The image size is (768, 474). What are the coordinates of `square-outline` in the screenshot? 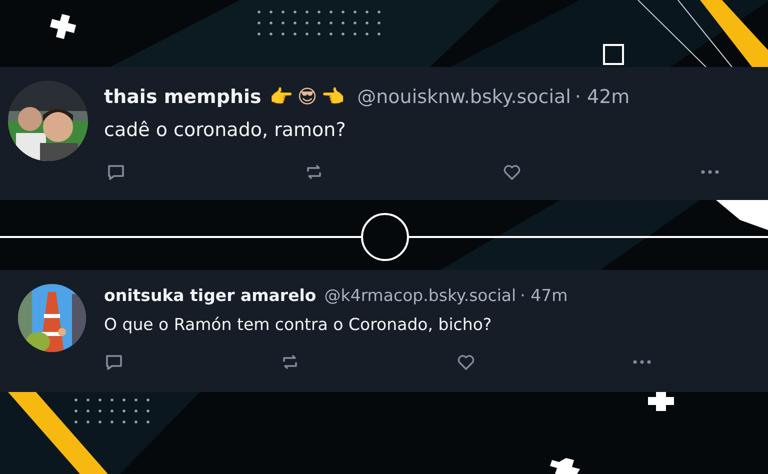 It's located at (613, 54).